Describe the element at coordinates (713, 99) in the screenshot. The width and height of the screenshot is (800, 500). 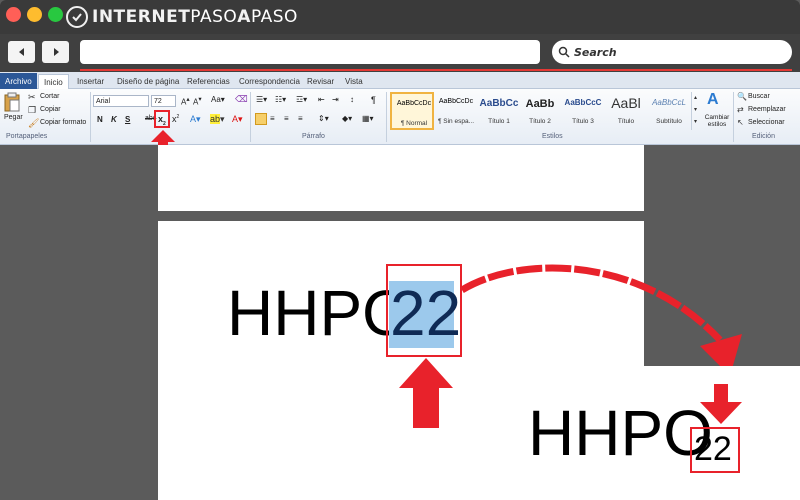
I see `change-styles-icon: A` at that location.